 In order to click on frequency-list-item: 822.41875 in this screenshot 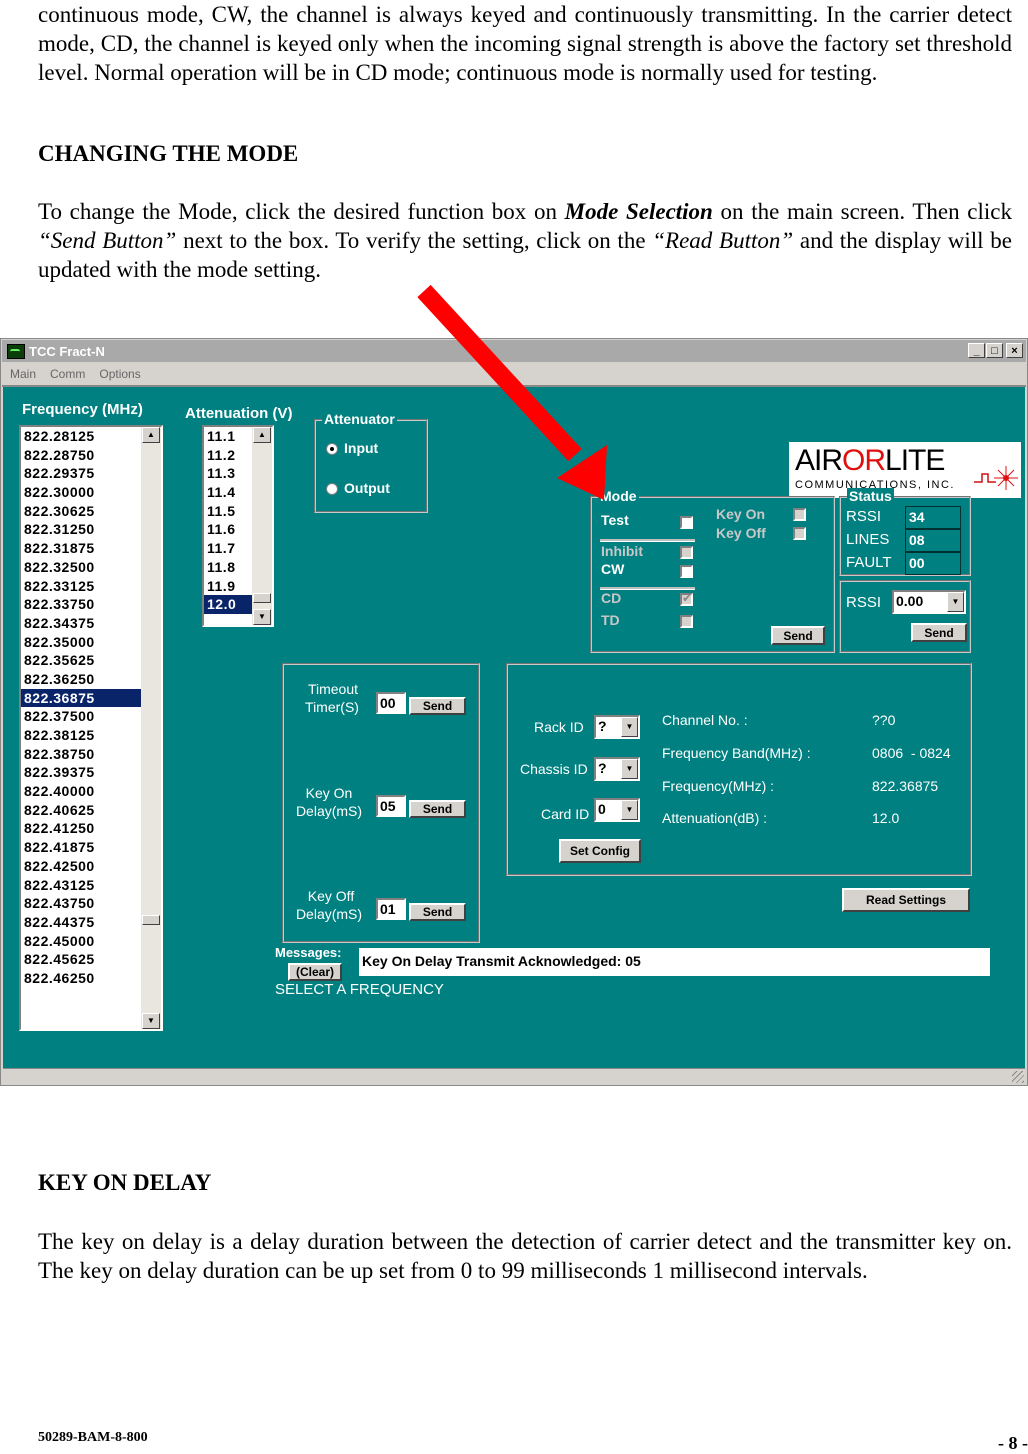, I will do `click(91, 847)`.